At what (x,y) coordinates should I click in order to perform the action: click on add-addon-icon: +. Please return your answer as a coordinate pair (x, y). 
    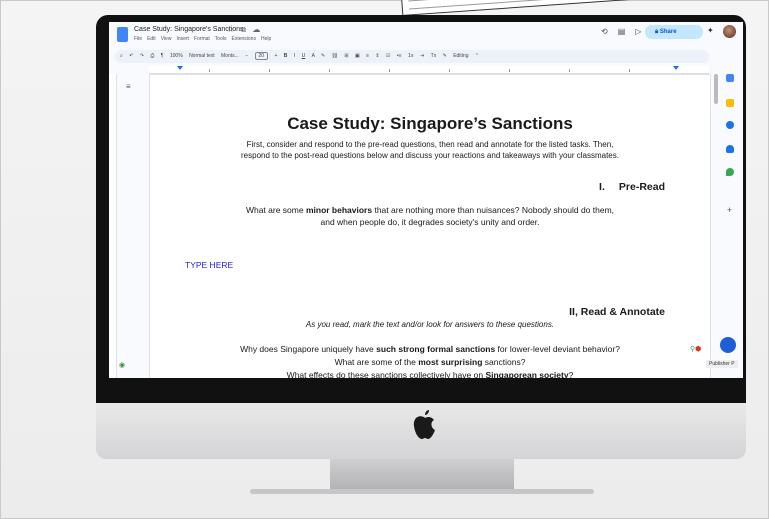
    Looking at the image, I should click on (729, 210).